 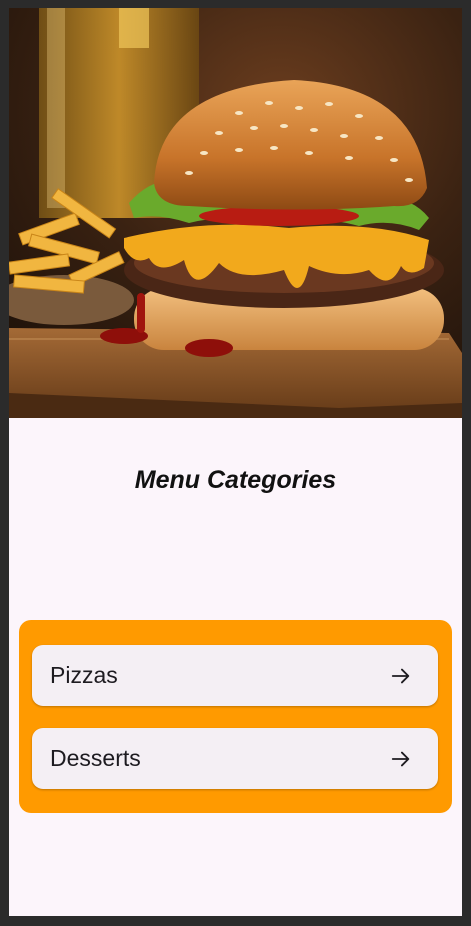 I want to click on page-title: Menu Categories, so click(x=235, y=480).